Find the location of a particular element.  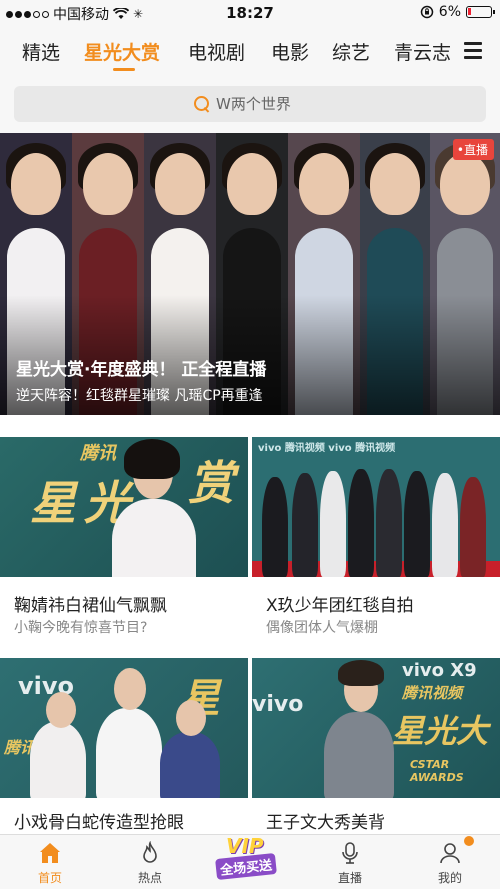

thumbnail-logo-text: 赏 is located at coordinates (211, 483).